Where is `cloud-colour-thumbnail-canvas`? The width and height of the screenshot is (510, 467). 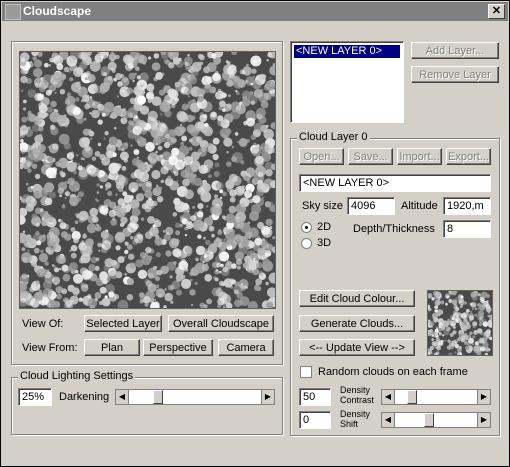 cloud-colour-thumbnail-canvas is located at coordinates (460, 323).